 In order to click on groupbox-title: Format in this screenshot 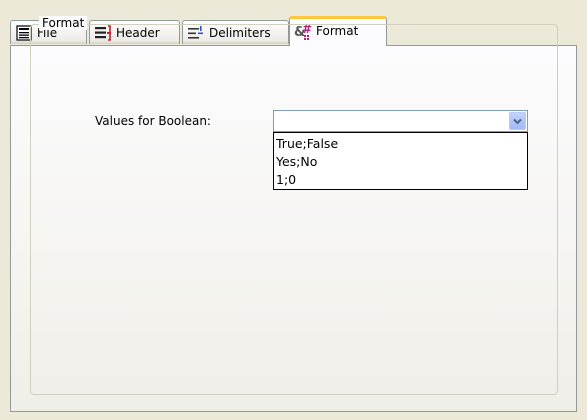, I will do `click(63, 23)`.